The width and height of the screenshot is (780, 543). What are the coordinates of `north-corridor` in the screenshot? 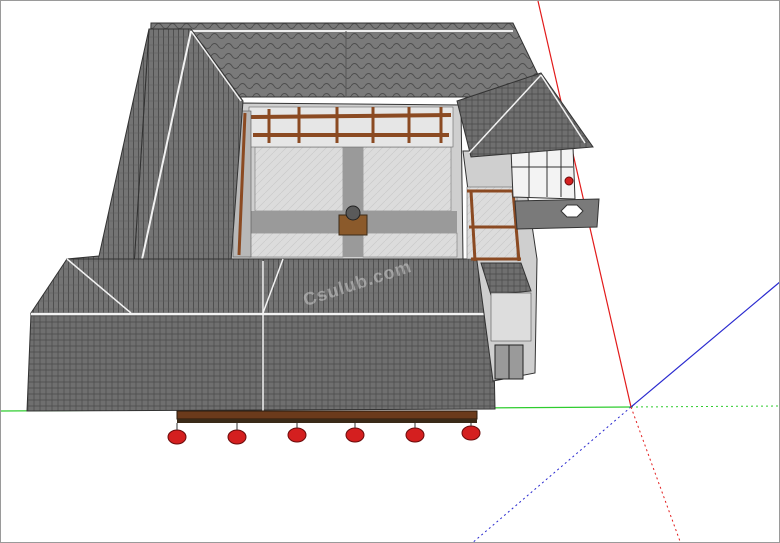 It's located at (351, 127).